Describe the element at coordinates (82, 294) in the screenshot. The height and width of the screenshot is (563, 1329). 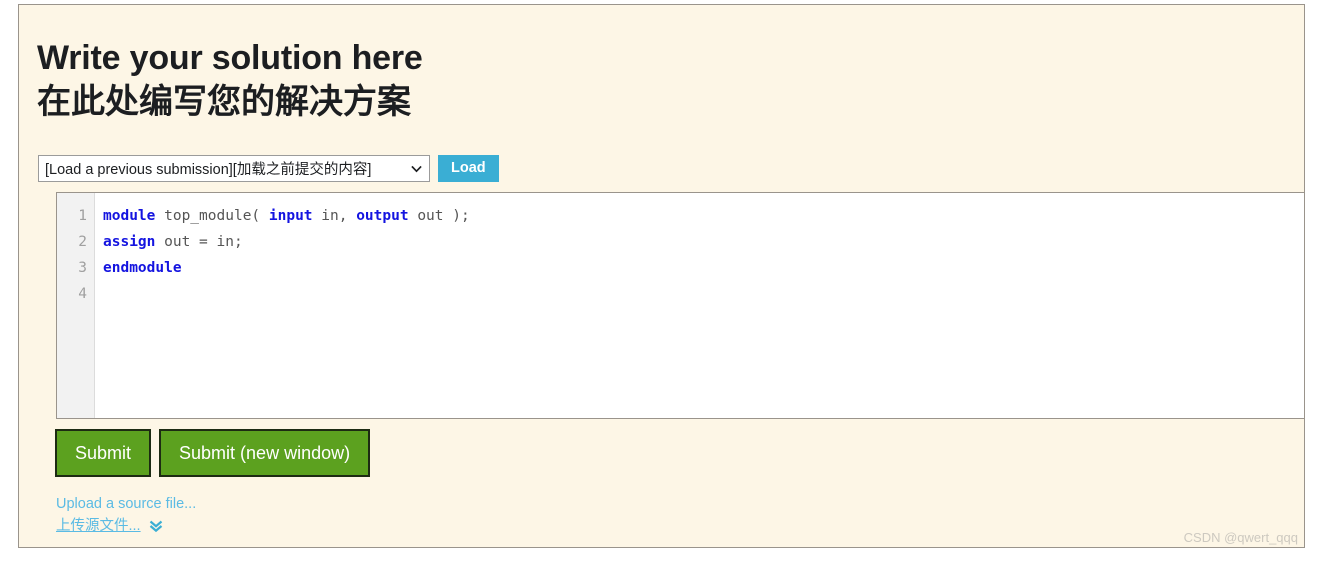
I see `line-number: 4` at that location.